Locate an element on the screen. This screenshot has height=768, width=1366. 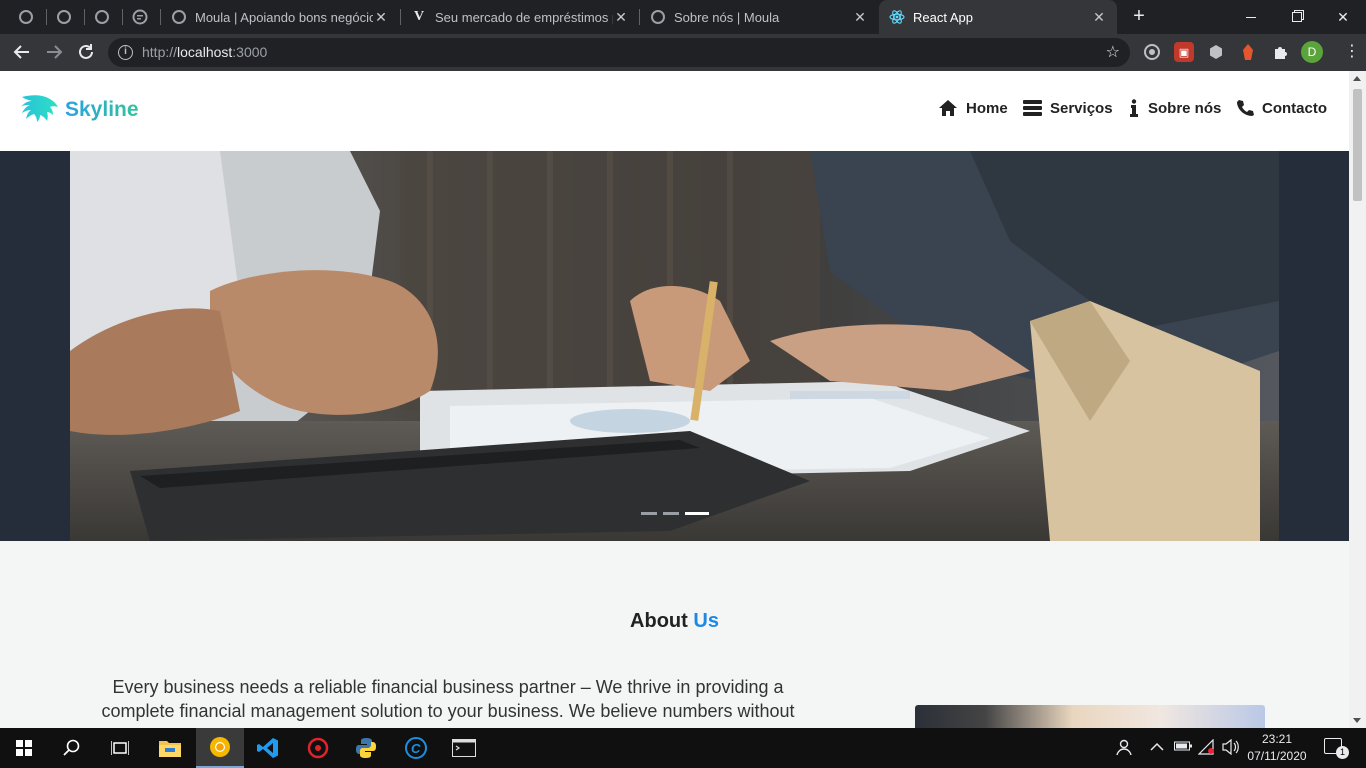
ccleaner-icon: C is located at coordinates (416, 748).